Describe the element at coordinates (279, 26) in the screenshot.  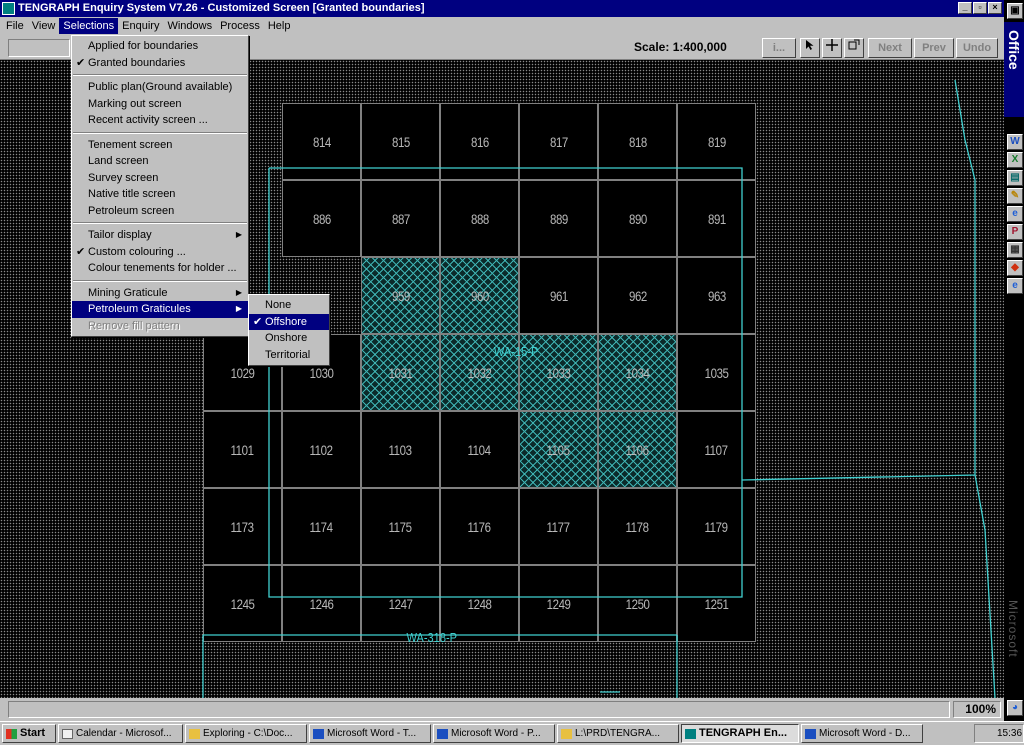
I see `menu-help: Help` at that location.